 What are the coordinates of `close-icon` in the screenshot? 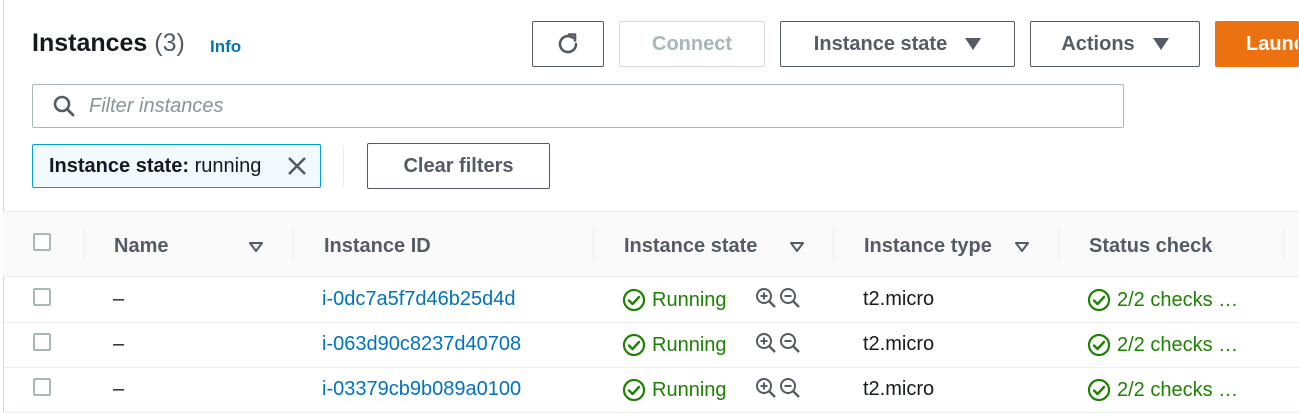 It's located at (297, 169).